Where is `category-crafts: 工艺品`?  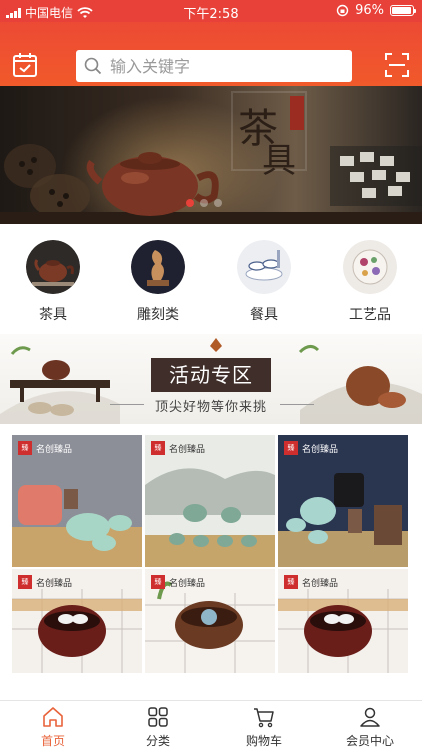
category-crafts: 工艺品 is located at coordinates (370, 279).